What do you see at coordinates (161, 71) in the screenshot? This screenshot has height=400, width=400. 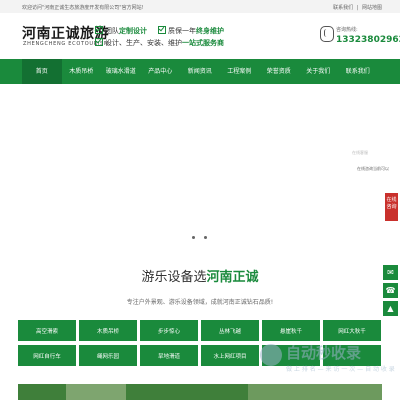 I see `nav-item-products: 产品中心` at bounding box center [161, 71].